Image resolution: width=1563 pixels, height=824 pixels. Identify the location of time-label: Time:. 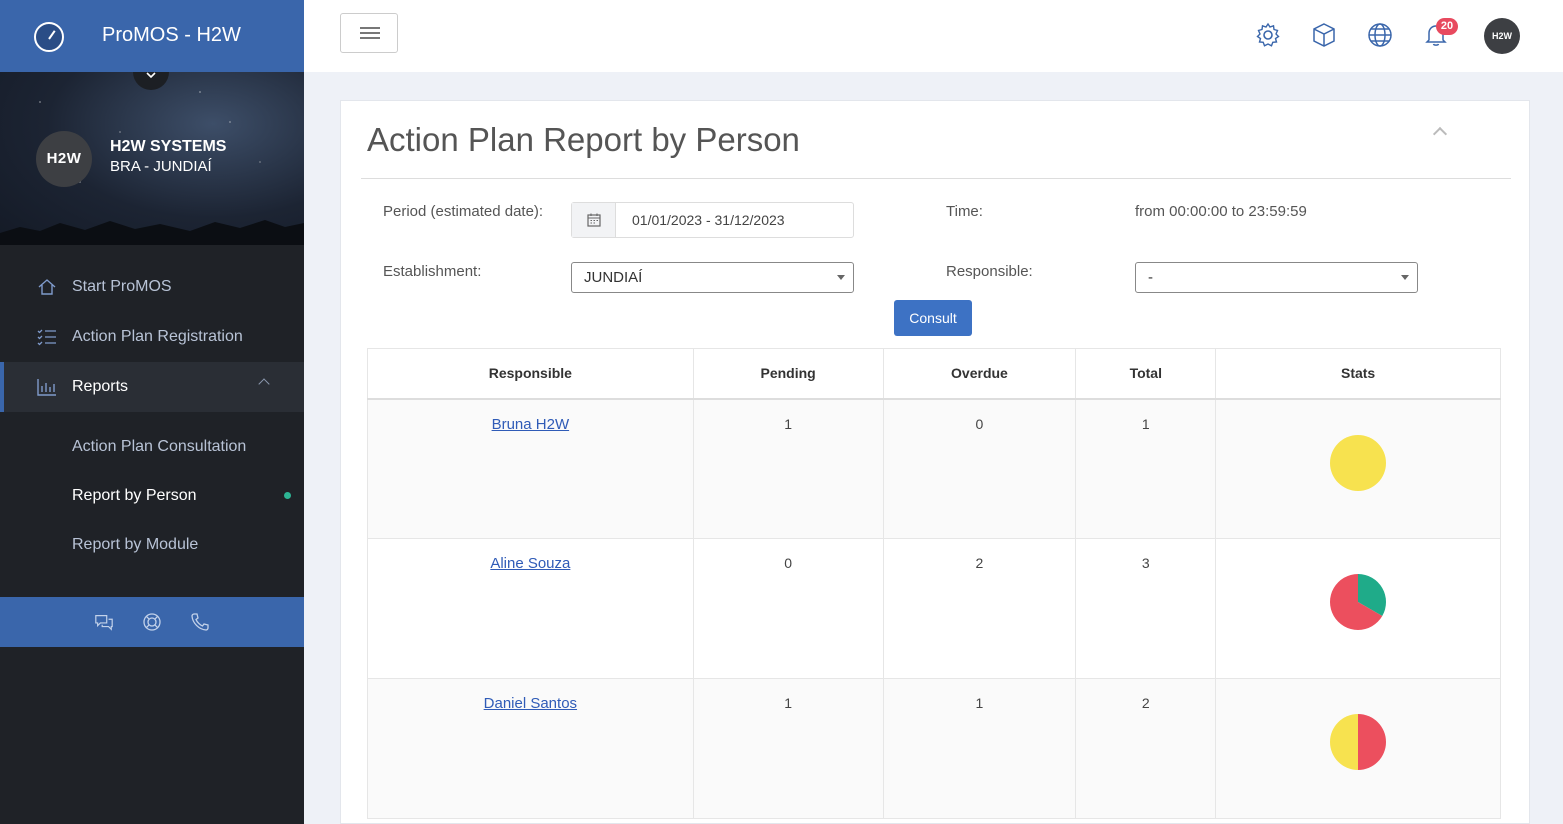
(964, 211).